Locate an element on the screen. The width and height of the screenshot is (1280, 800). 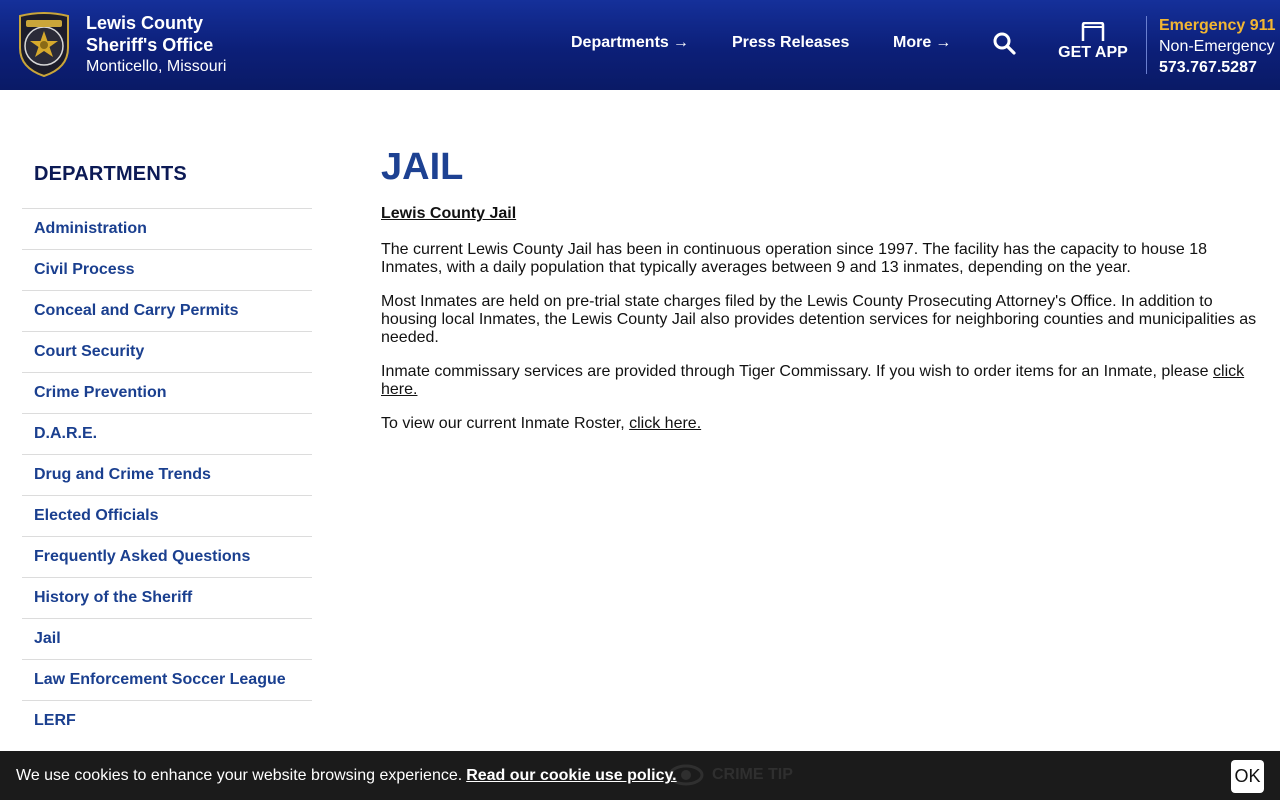
sidebar-item: Jail is located at coordinates (167, 638).